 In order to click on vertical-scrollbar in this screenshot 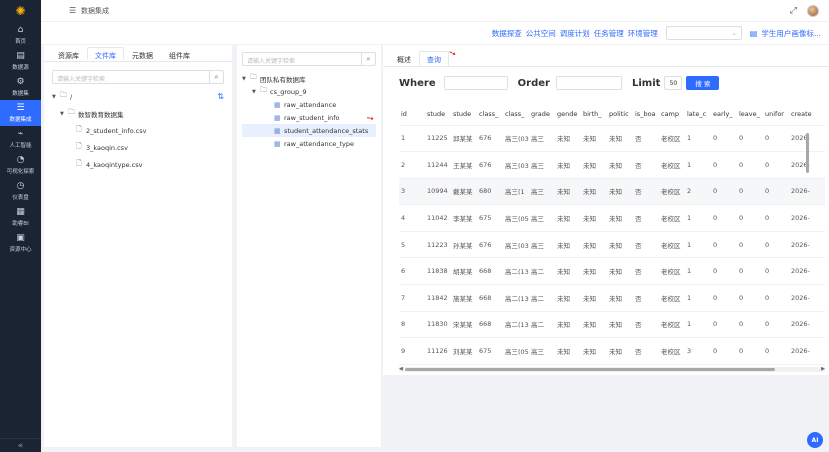, I will do `click(807, 153)`.